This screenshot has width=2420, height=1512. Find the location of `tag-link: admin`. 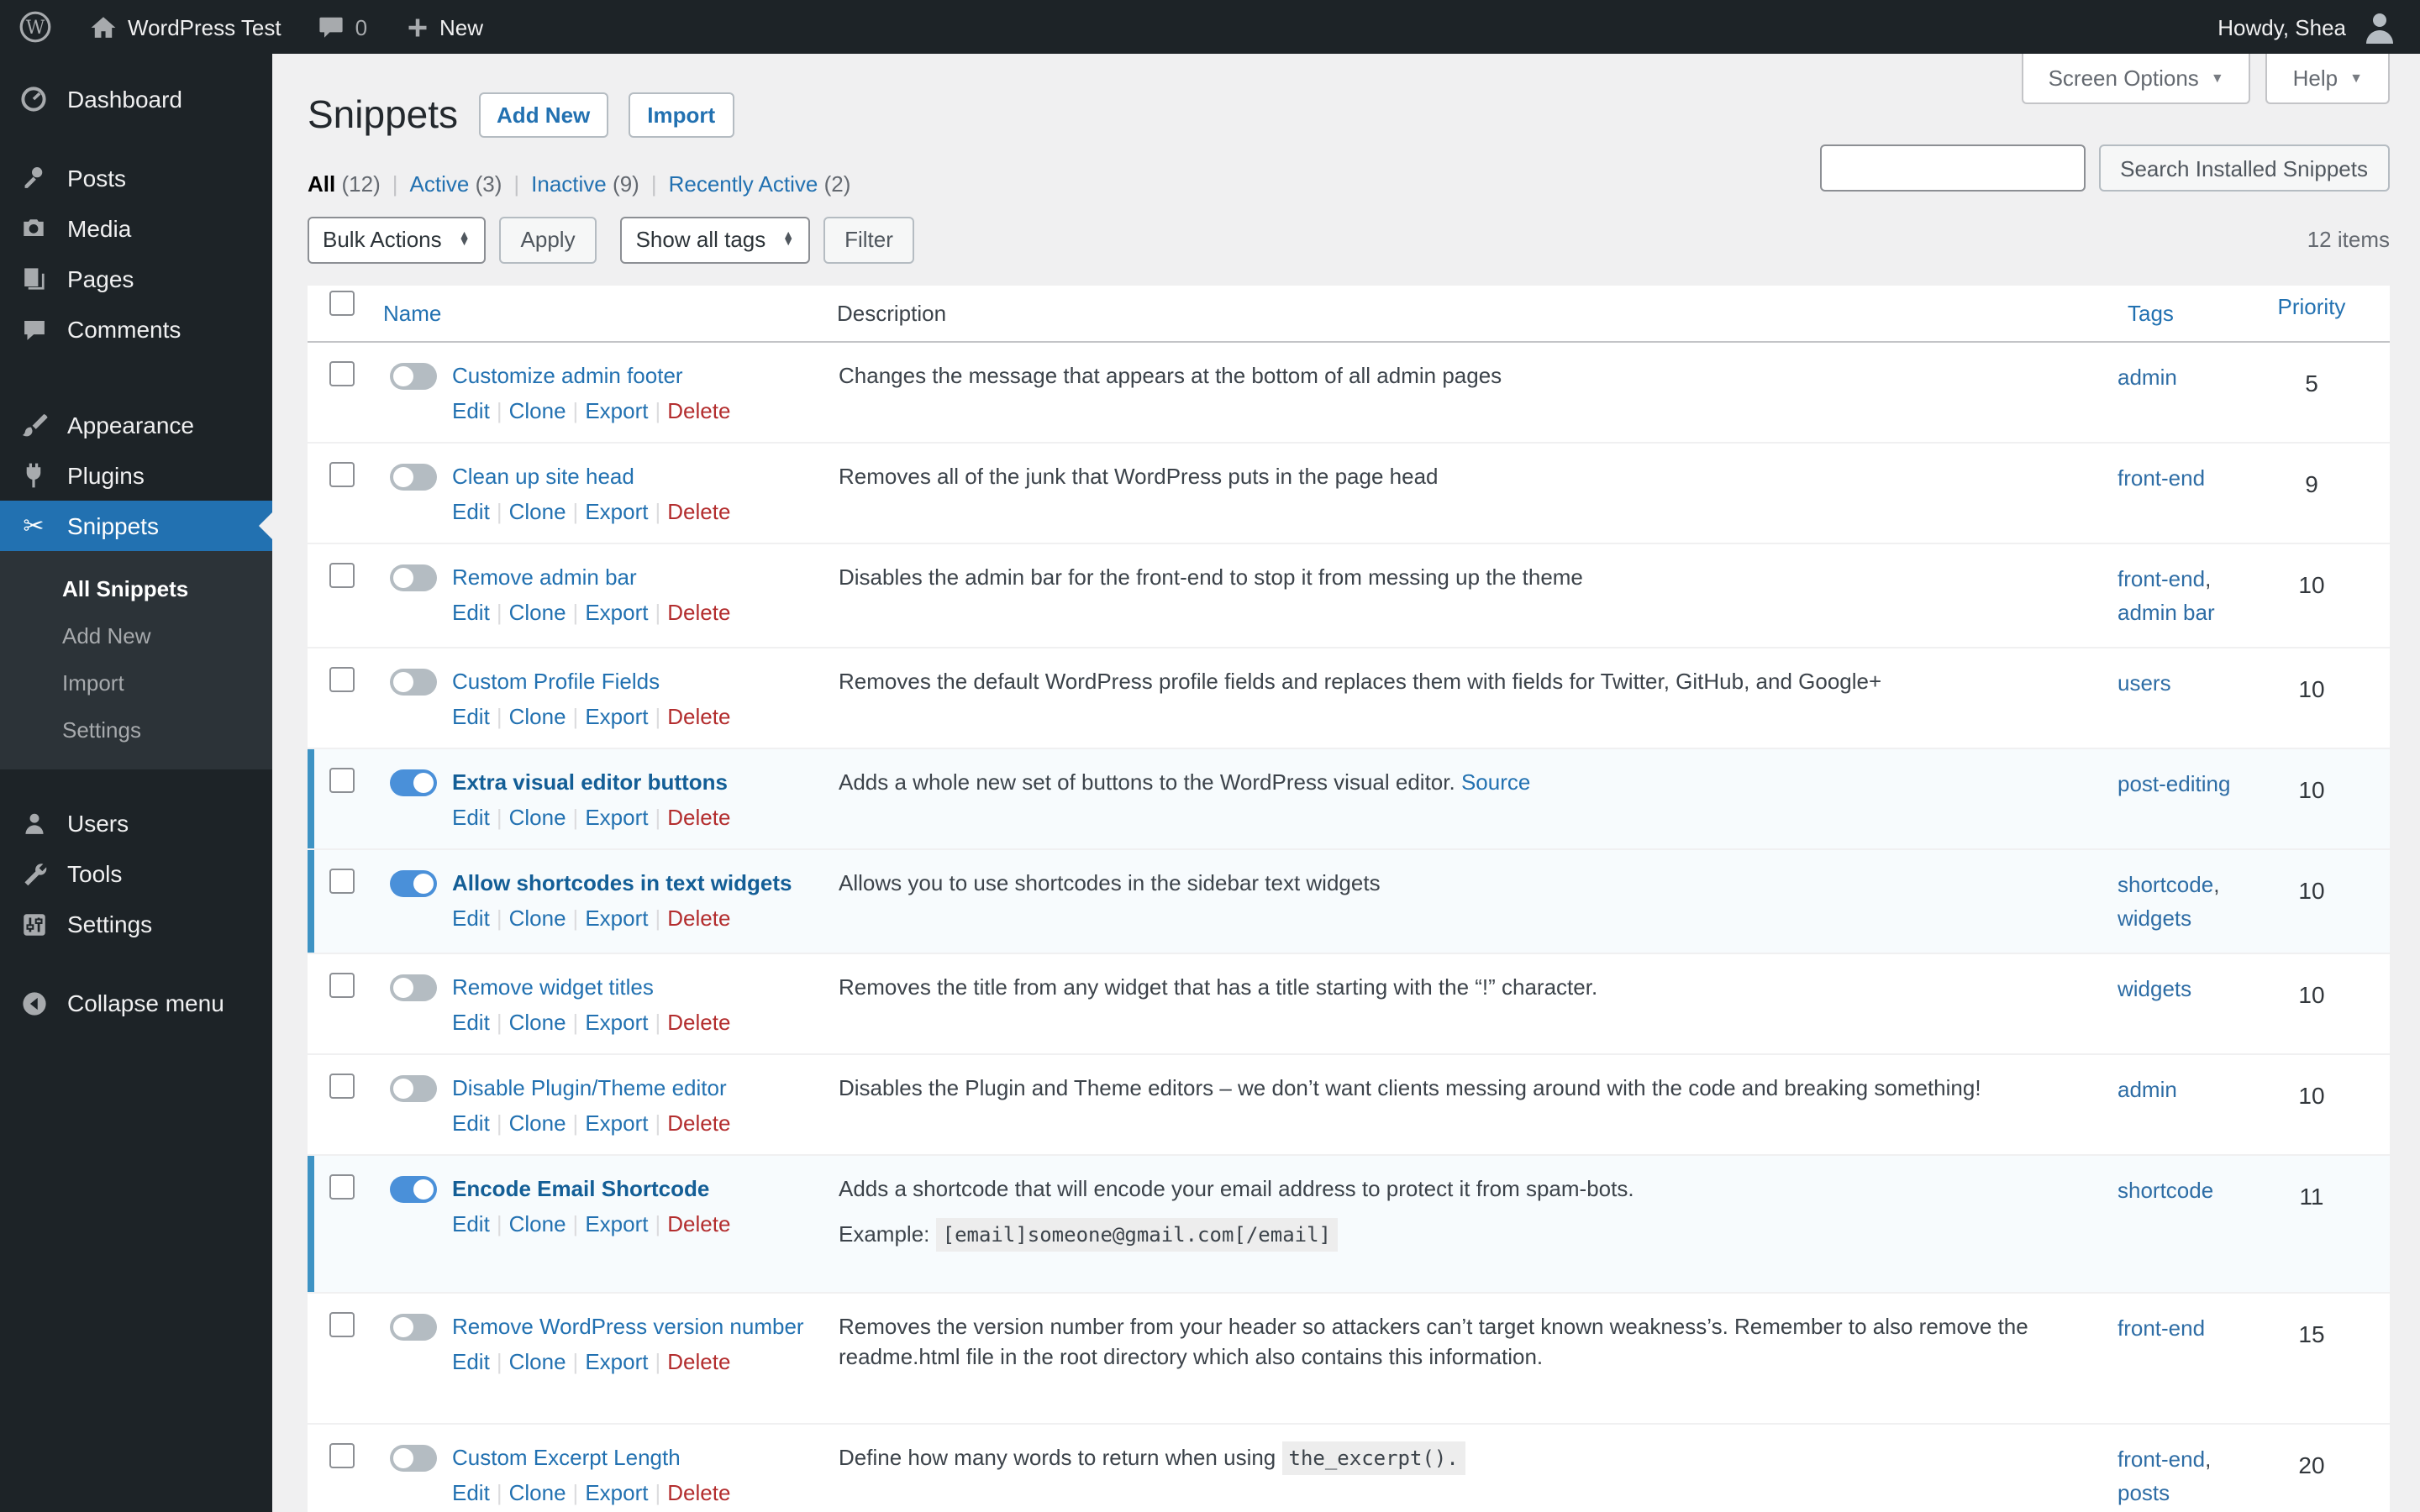

tag-link: admin is located at coordinates (2147, 377).